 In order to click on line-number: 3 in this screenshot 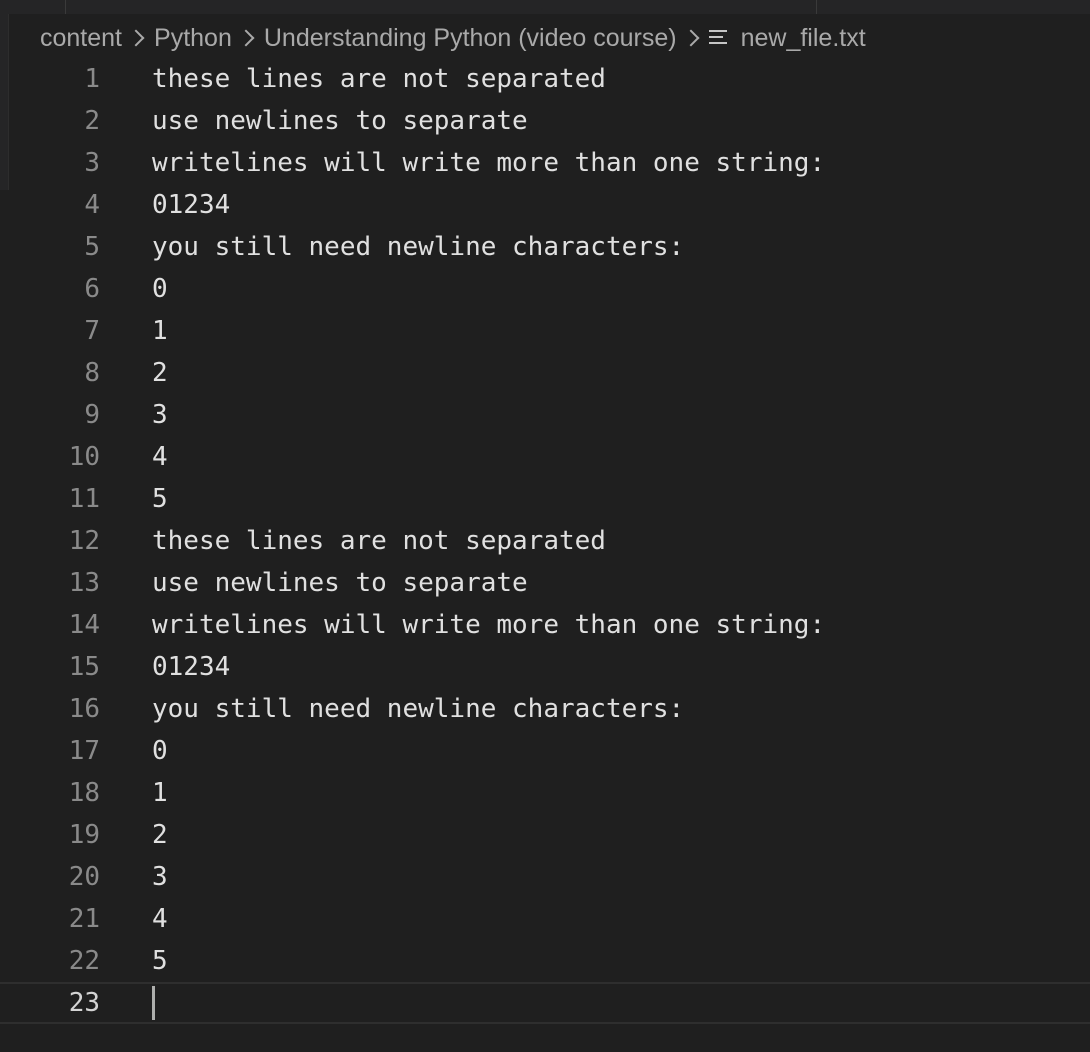, I will do `click(92, 163)`.